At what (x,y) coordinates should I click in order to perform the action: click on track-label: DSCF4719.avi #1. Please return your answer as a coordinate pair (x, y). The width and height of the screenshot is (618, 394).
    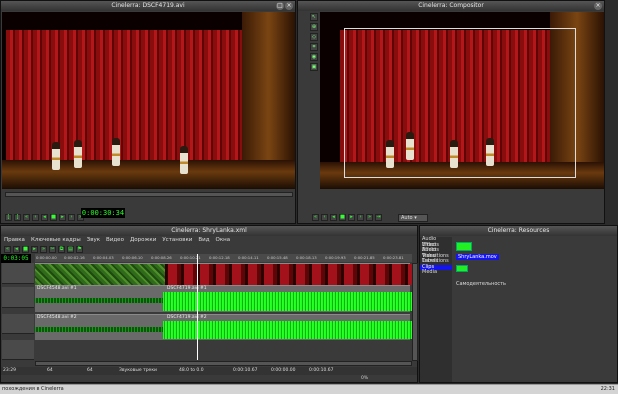
    Looking at the image, I should click on (187, 288).